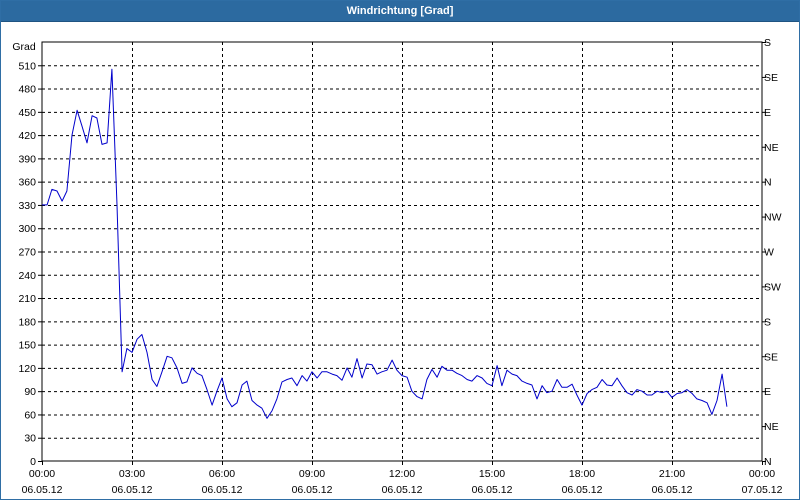  I want to click on y-tick-label: 30, so click(30, 439).